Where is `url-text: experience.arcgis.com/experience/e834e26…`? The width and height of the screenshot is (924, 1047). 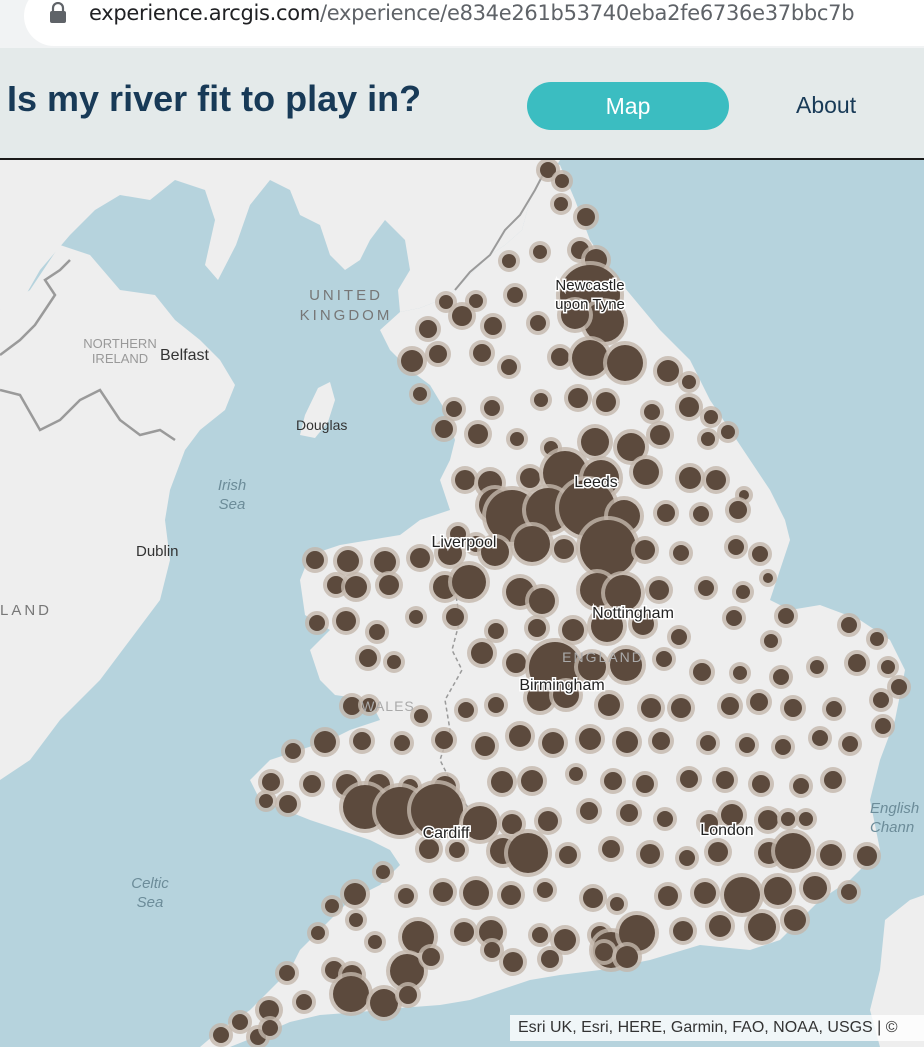
url-text: experience.arcgis.com/experience/e834e26… is located at coordinates (472, 13).